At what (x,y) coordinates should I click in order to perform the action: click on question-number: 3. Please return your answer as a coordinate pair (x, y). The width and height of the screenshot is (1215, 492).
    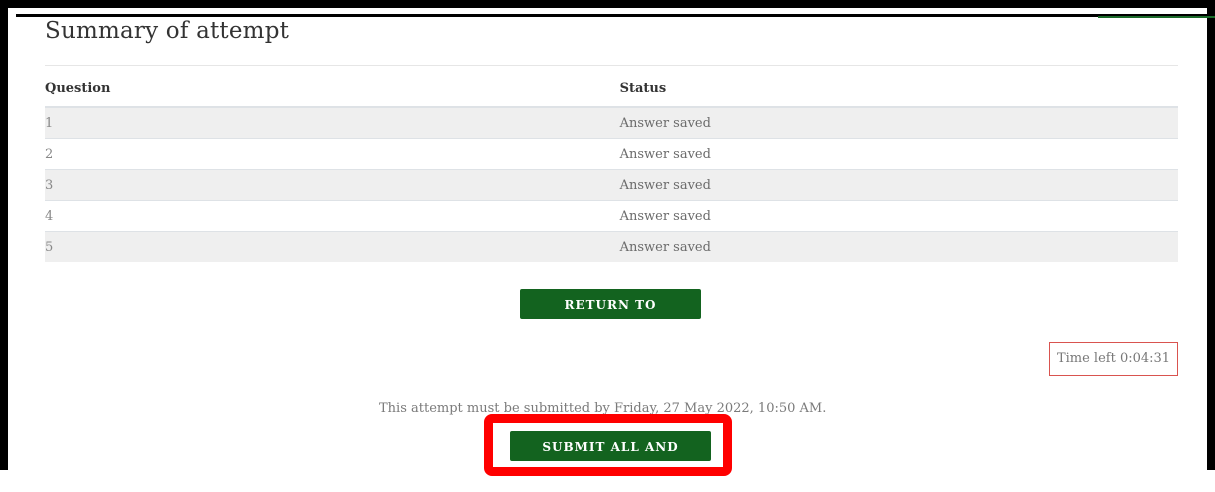
    Looking at the image, I should click on (106, 185).